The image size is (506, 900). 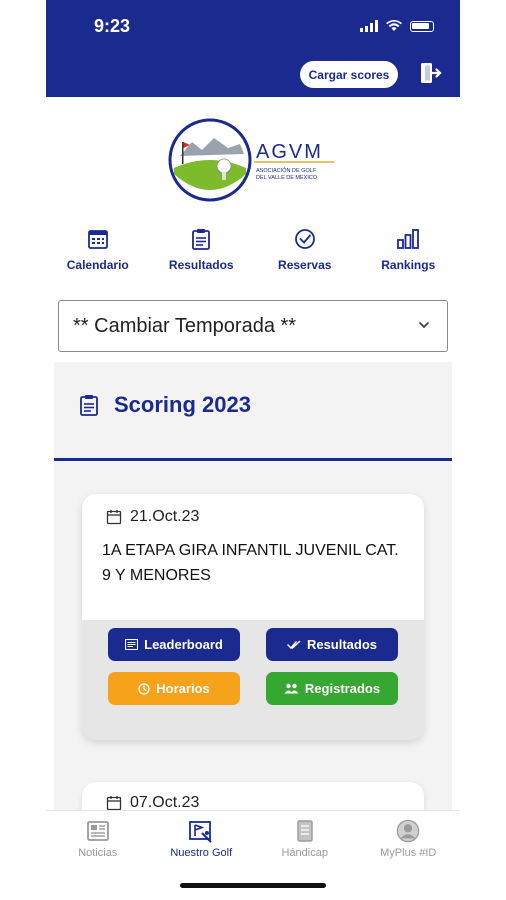 What do you see at coordinates (165, 516) in the screenshot?
I see `event-date-text: 21.Oct.23` at bounding box center [165, 516].